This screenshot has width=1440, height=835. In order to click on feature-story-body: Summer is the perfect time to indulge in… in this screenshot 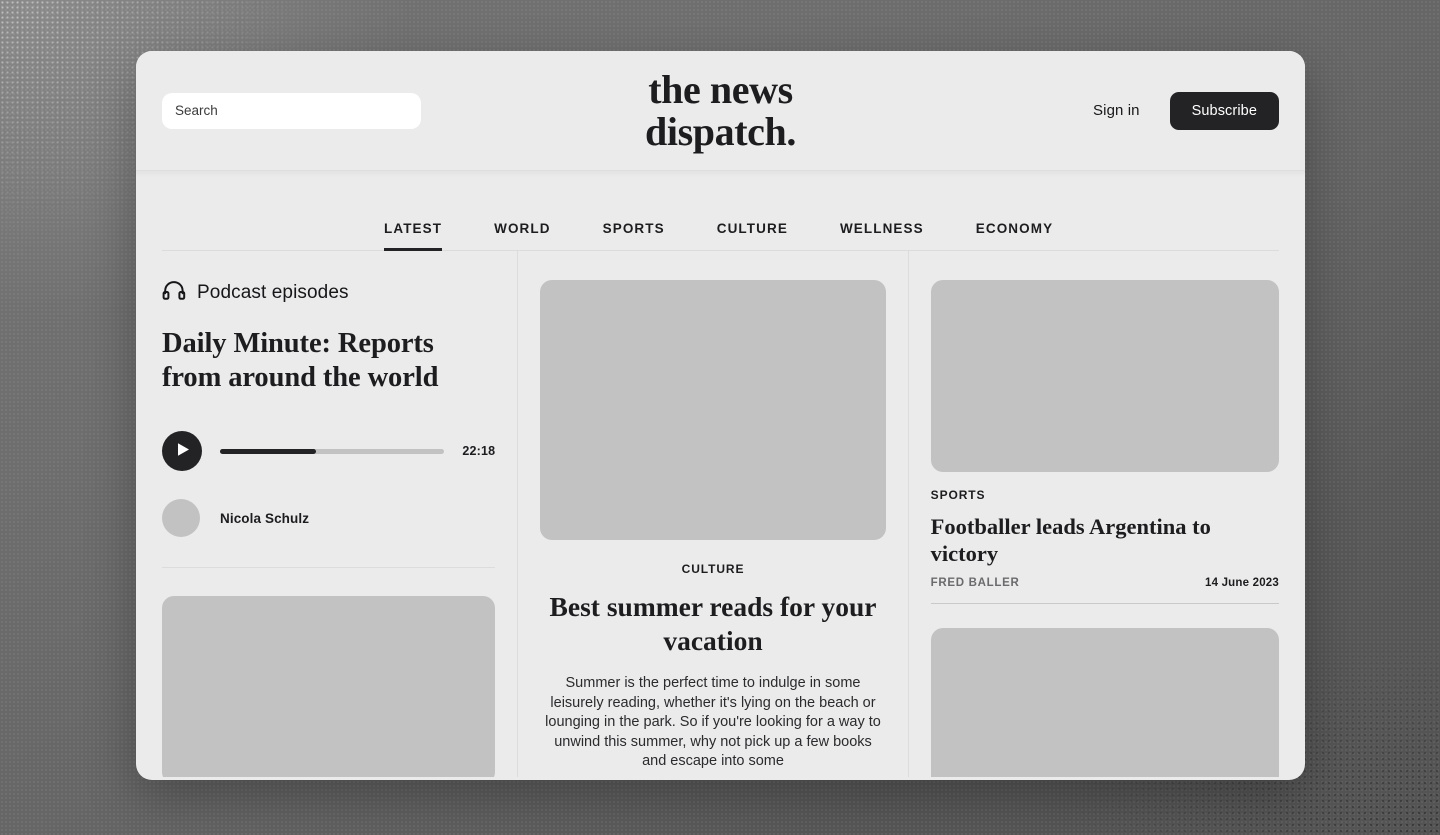, I will do `click(713, 722)`.